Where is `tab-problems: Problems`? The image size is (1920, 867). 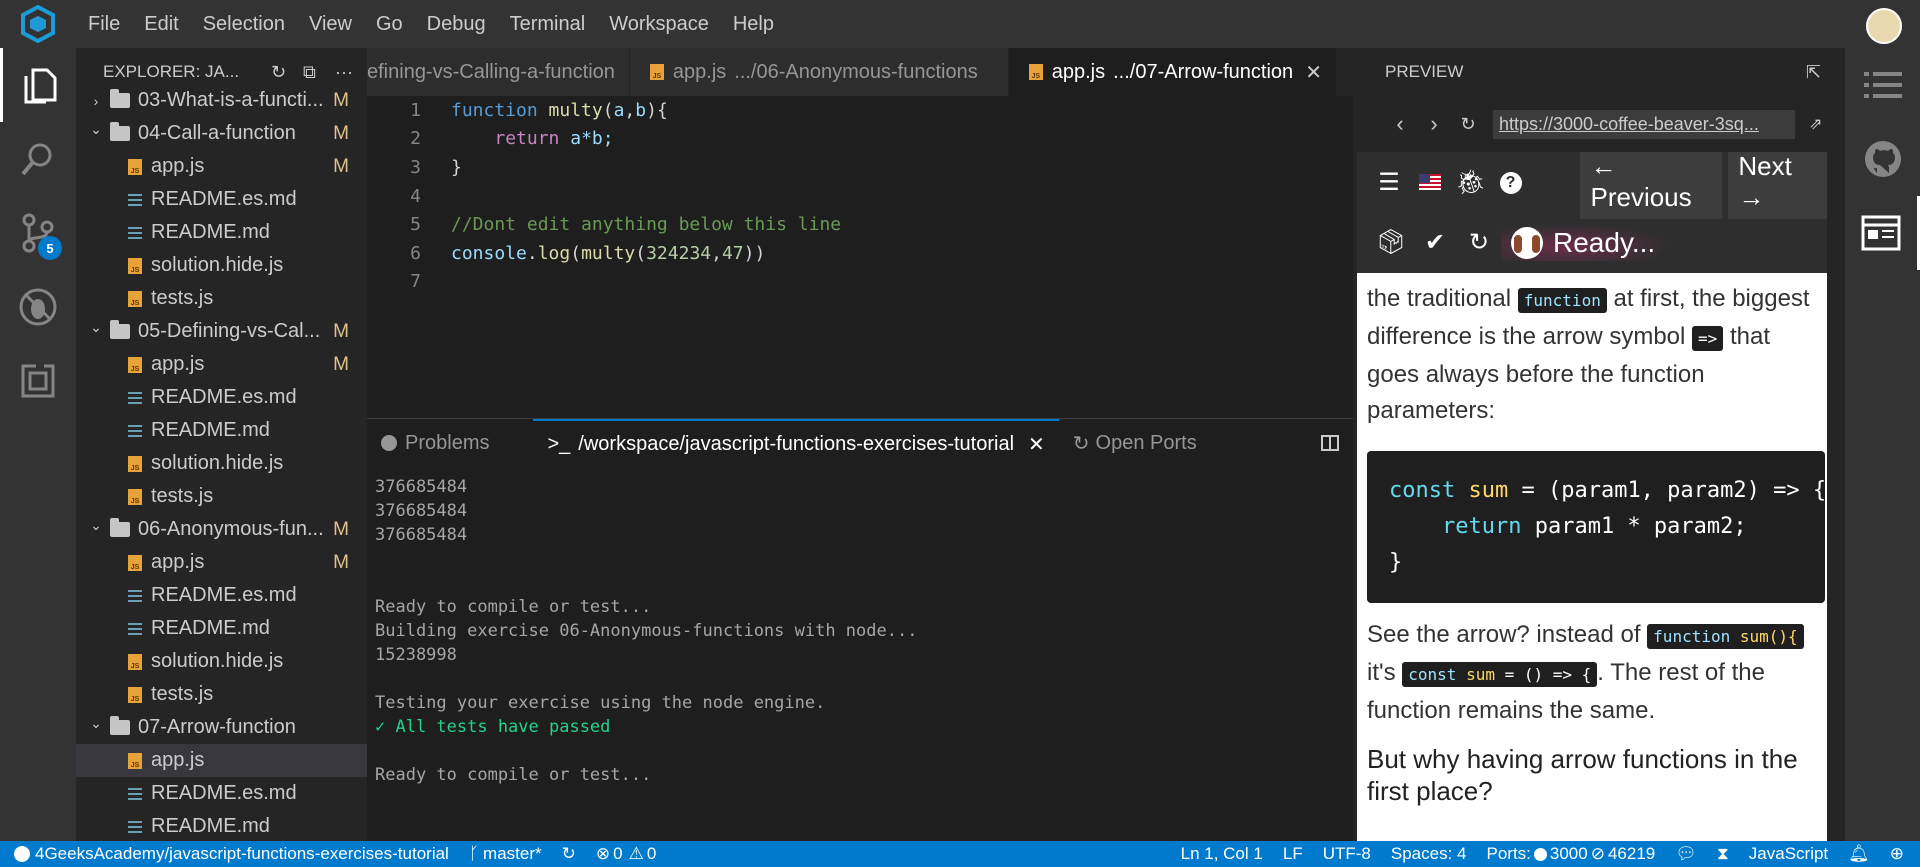
tab-problems: Problems is located at coordinates (435, 443).